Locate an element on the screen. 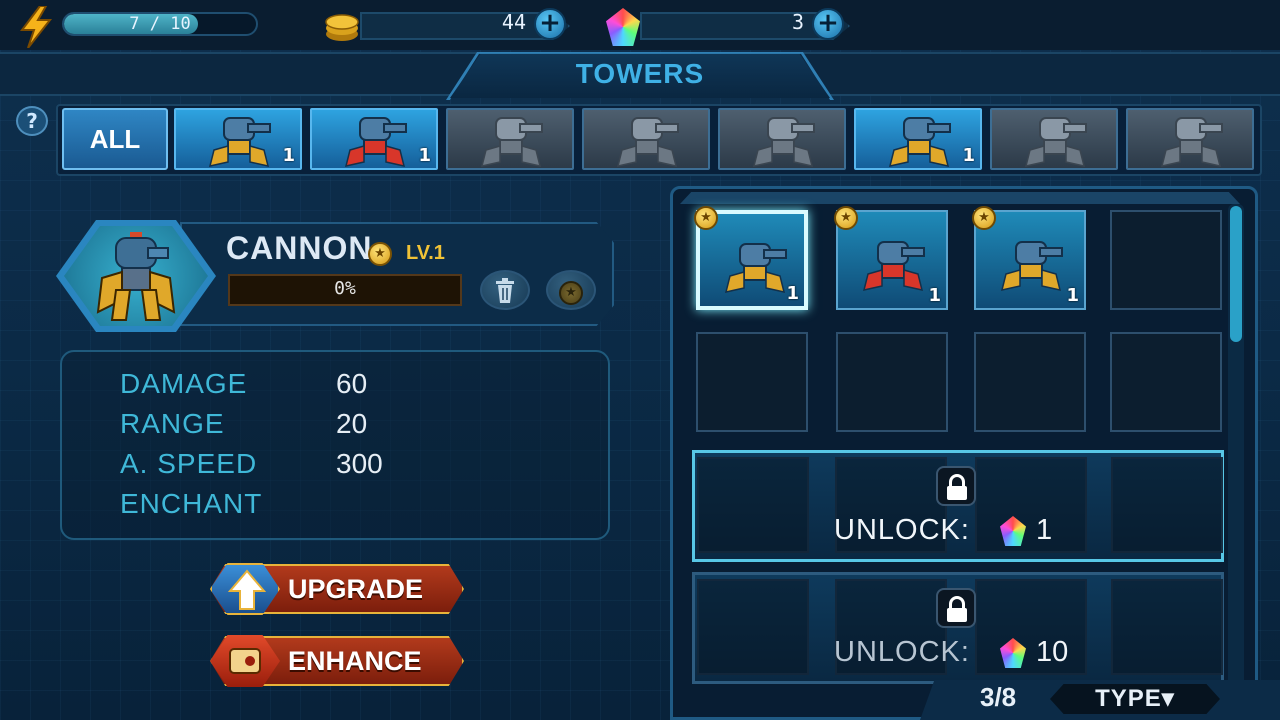 Image resolution: width=1280 pixels, height=720 pixels. filter-tab-drill-tower is located at coordinates (1190, 139).